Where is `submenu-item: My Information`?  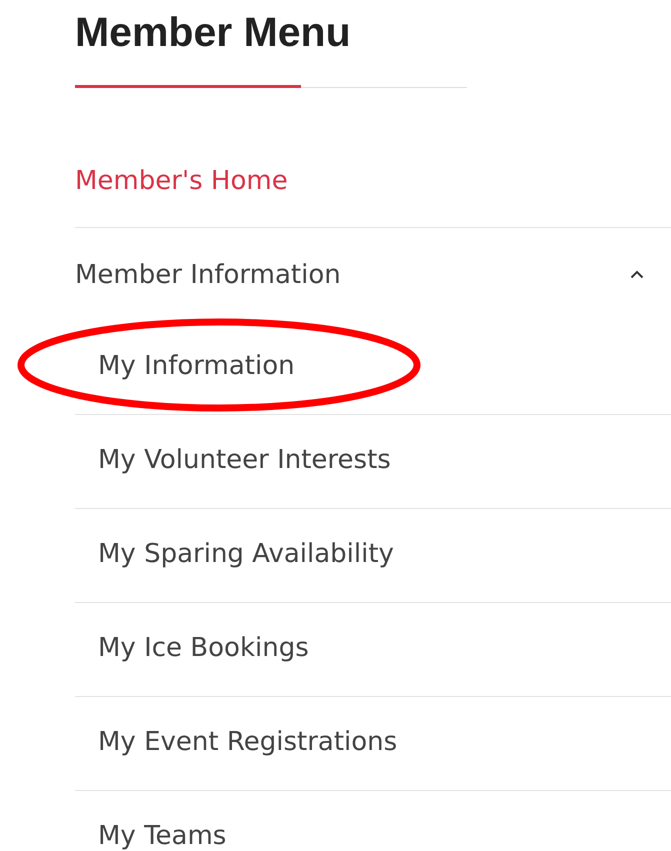 submenu-item: My Information is located at coordinates (373, 367).